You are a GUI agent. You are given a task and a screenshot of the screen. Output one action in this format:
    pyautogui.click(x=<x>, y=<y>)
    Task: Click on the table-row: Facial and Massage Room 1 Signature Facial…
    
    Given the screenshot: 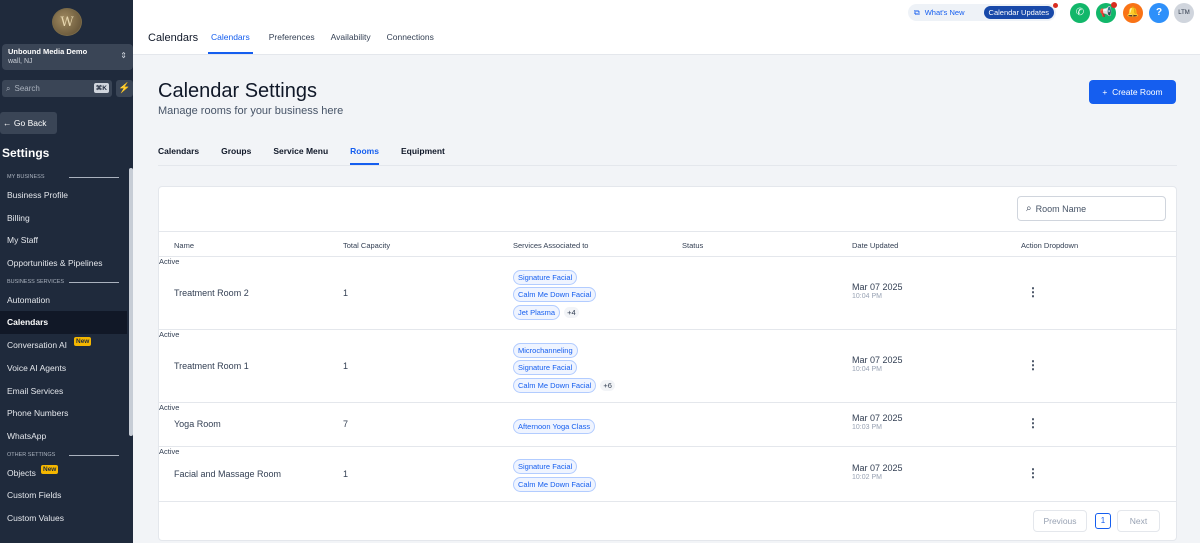 What is the action you would take?
    pyautogui.click(x=667, y=474)
    